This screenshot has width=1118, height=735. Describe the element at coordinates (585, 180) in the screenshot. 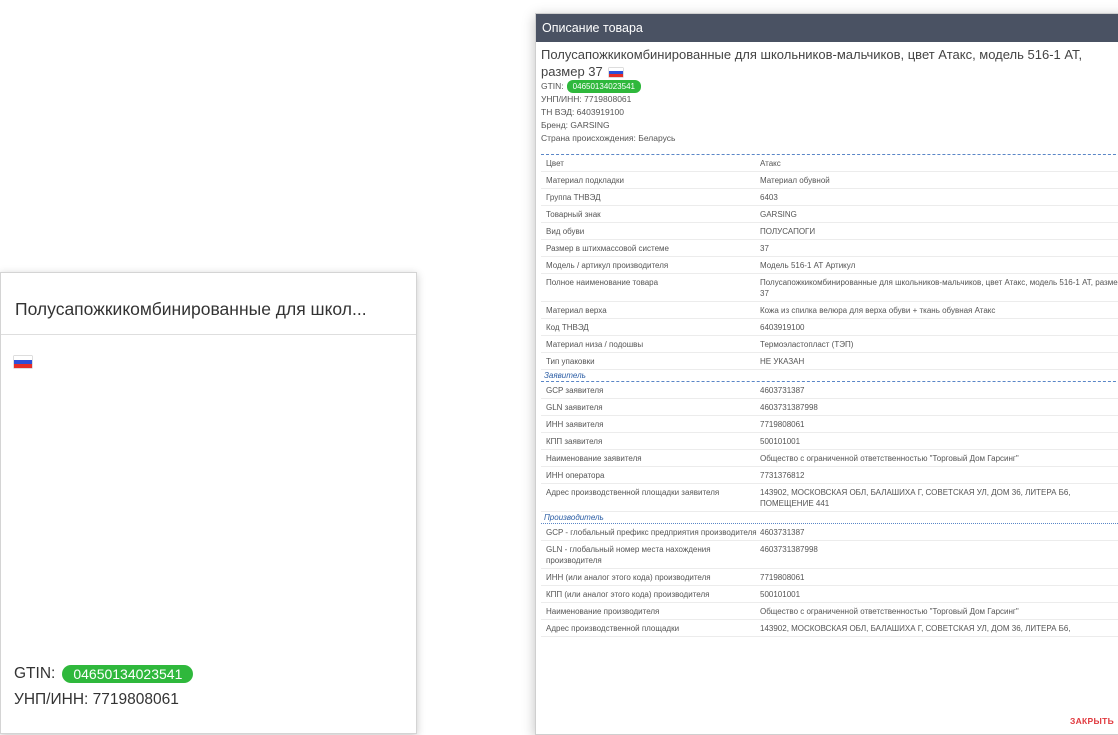

I see `row-key: Материал подкладки` at that location.